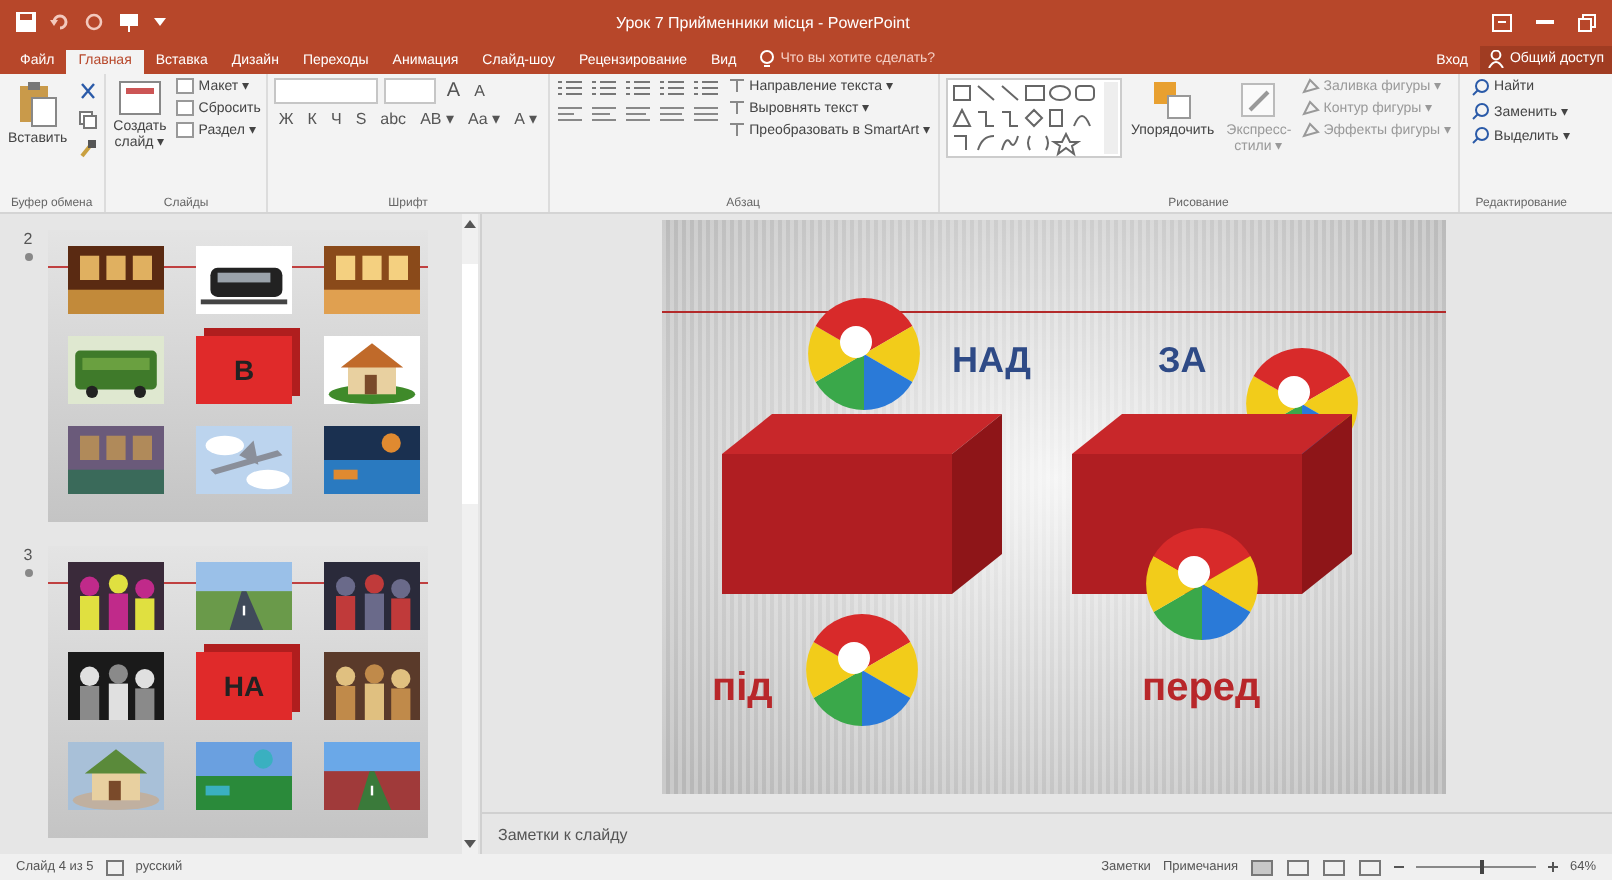 Image resolution: width=1612 pixels, height=880 pixels. What do you see at coordinates (87, 148) in the screenshot?
I see `paintbrush-icon` at bounding box center [87, 148].